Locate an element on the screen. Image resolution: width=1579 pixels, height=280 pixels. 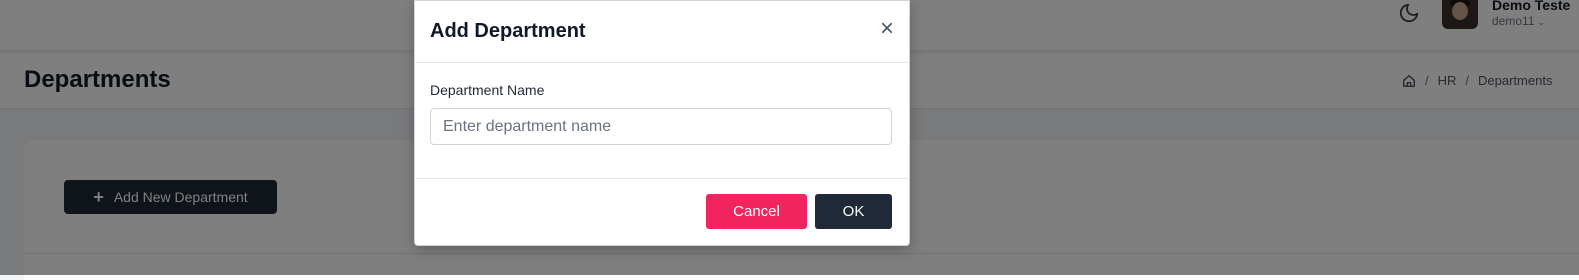
modal-title: Add Department is located at coordinates (508, 31).